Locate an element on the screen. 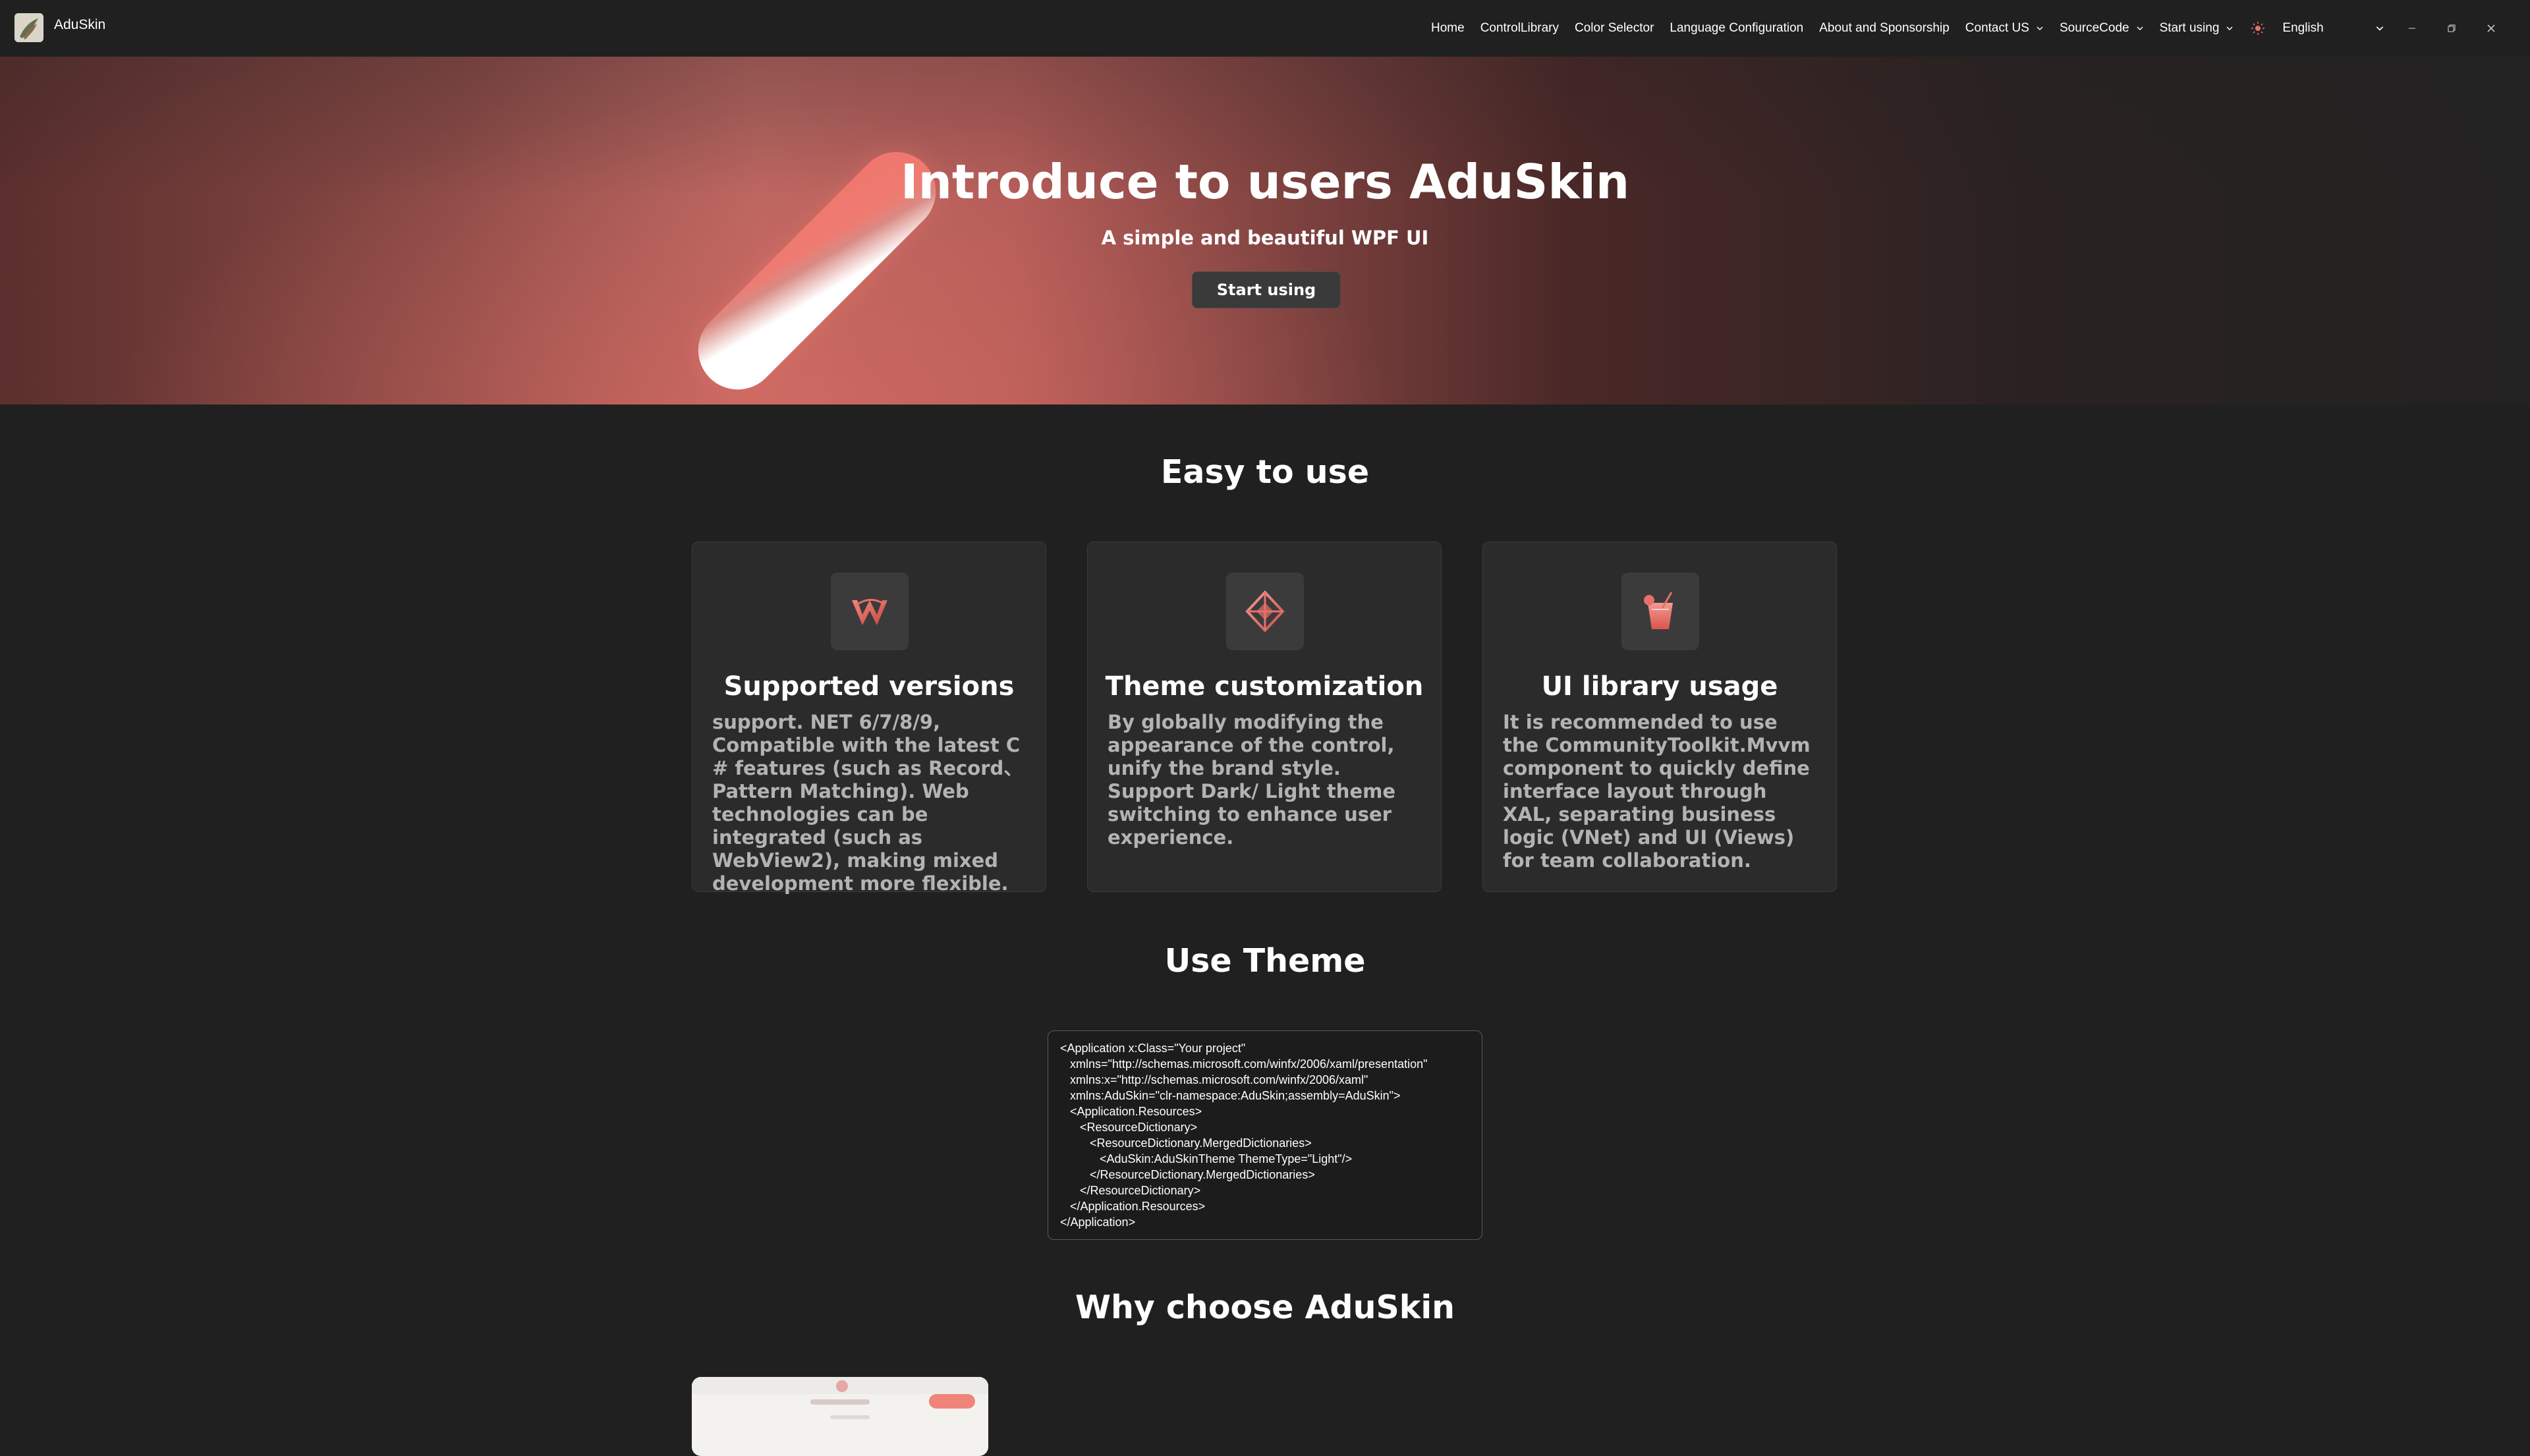 This screenshot has height=1456, width=2530. restore-button is located at coordinates (2451, 28).